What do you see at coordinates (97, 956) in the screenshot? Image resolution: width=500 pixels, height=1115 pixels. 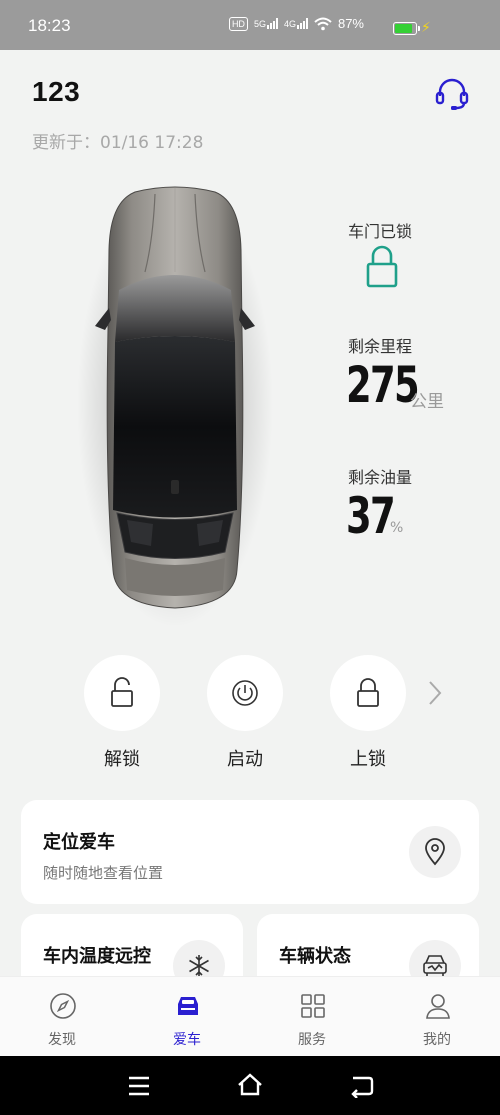 I see `climate-card-title: 车内温度远控` at bounding box center [97, 956].